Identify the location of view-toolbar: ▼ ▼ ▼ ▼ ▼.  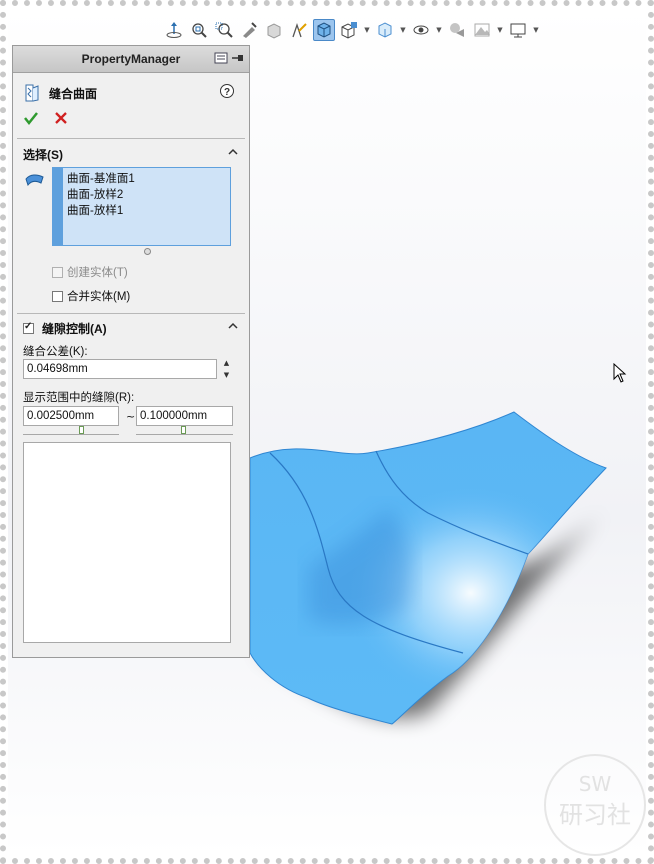
(351, 30).